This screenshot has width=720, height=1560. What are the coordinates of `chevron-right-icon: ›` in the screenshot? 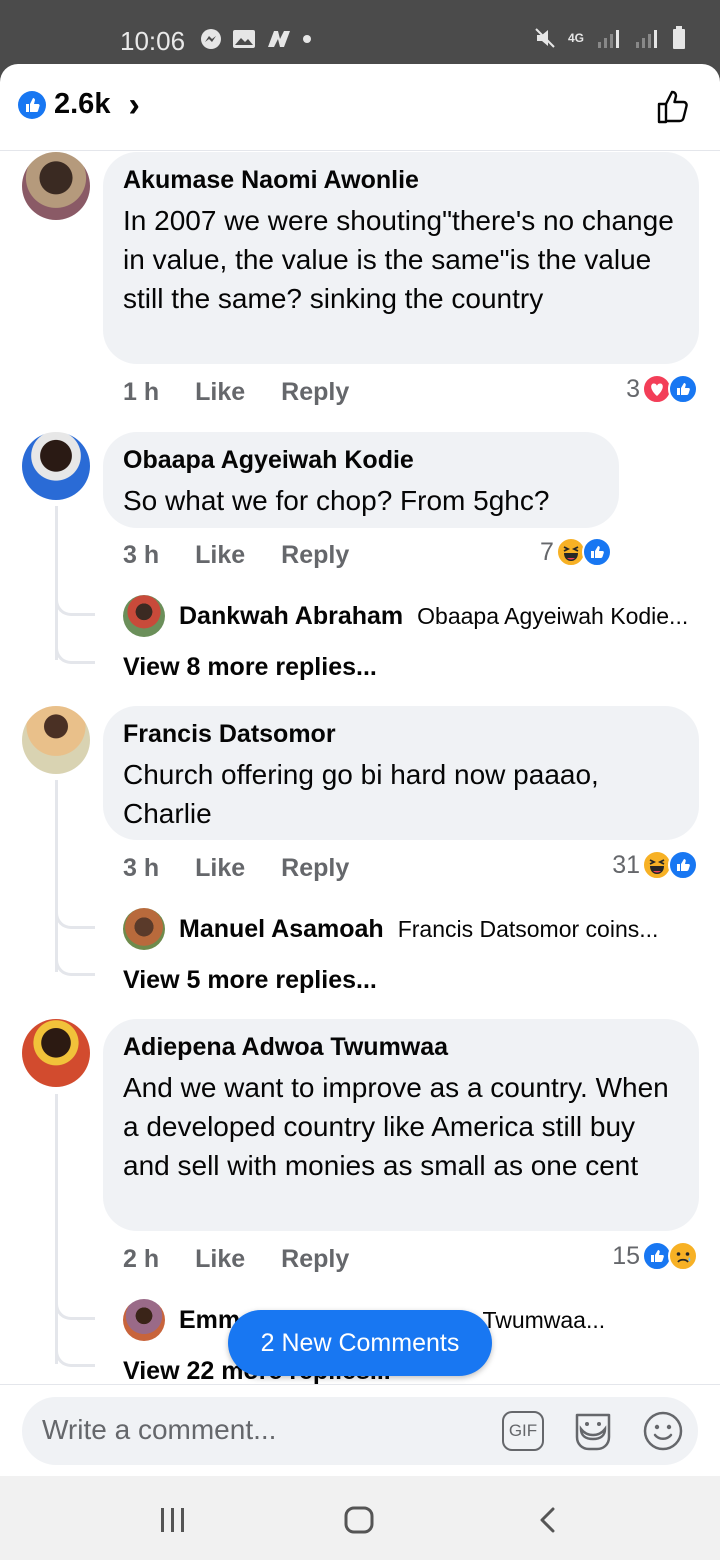 It's located at (134, 104).